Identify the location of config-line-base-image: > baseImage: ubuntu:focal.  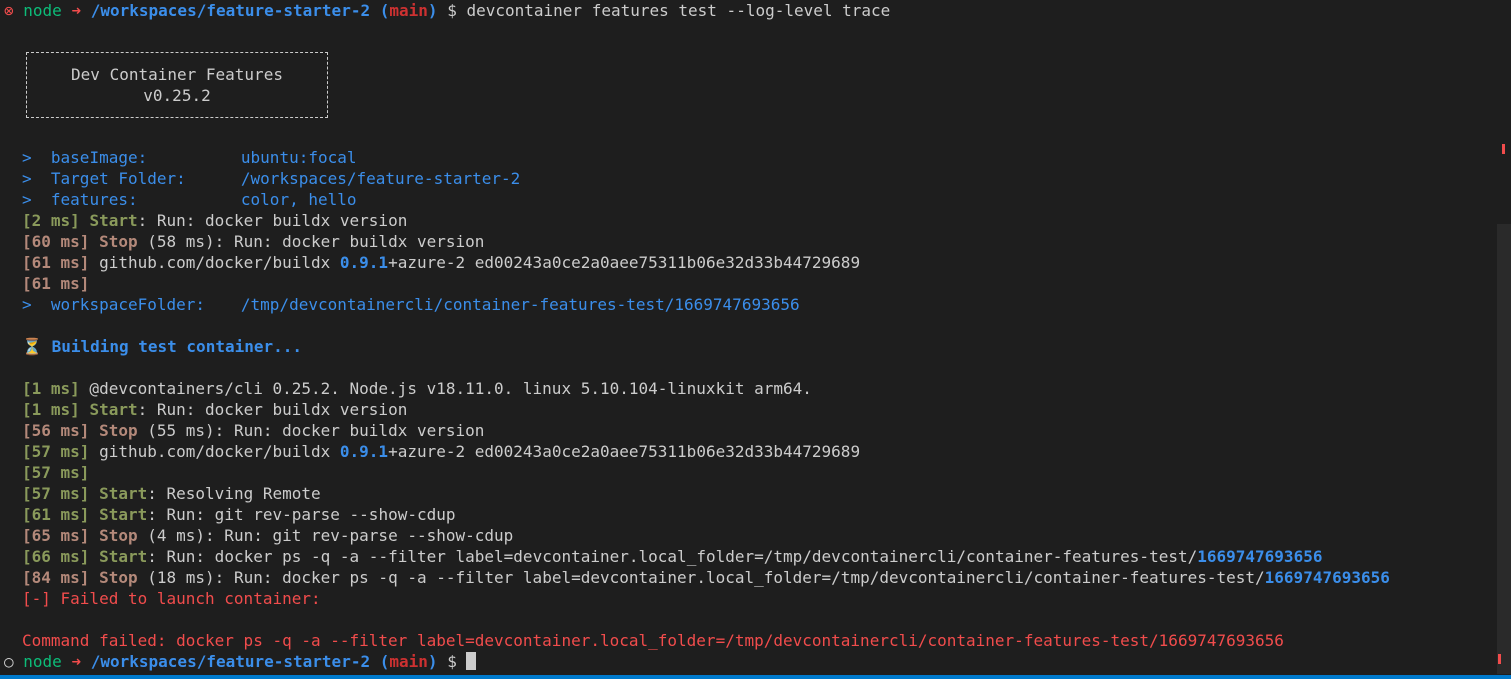
(189, 157).